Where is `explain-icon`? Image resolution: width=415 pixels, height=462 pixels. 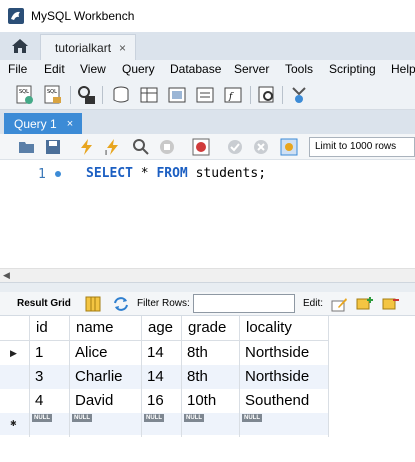 explain-icon is located at coordinates (141, 147).